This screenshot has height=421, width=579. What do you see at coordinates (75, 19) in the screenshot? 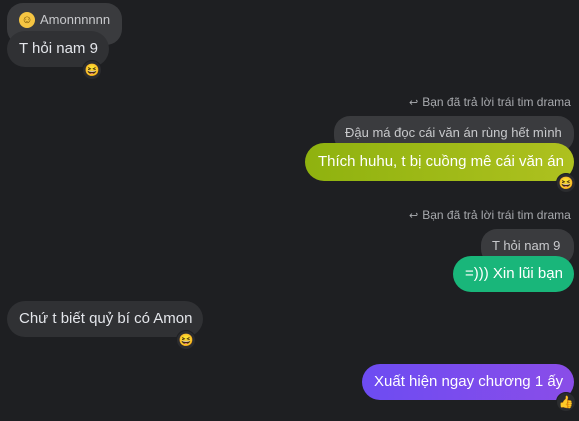
I see `quote-author: Amonnnnnn` at bounding box center [75, 19].